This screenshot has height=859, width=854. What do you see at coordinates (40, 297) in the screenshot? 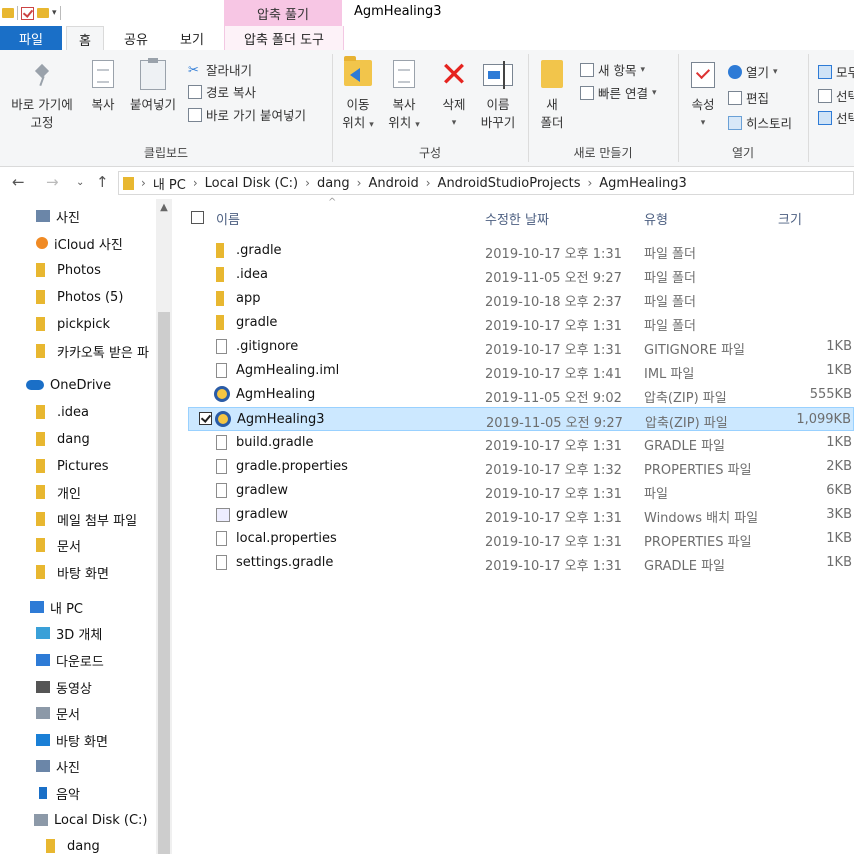
I see `folder-icon` at bounding box center [40, 297].